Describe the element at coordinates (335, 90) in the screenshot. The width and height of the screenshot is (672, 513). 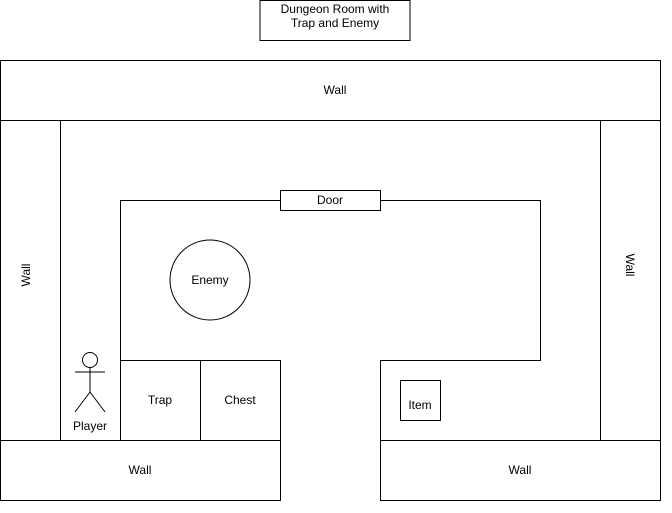
I see `wall-top-label: Wall` at that location.